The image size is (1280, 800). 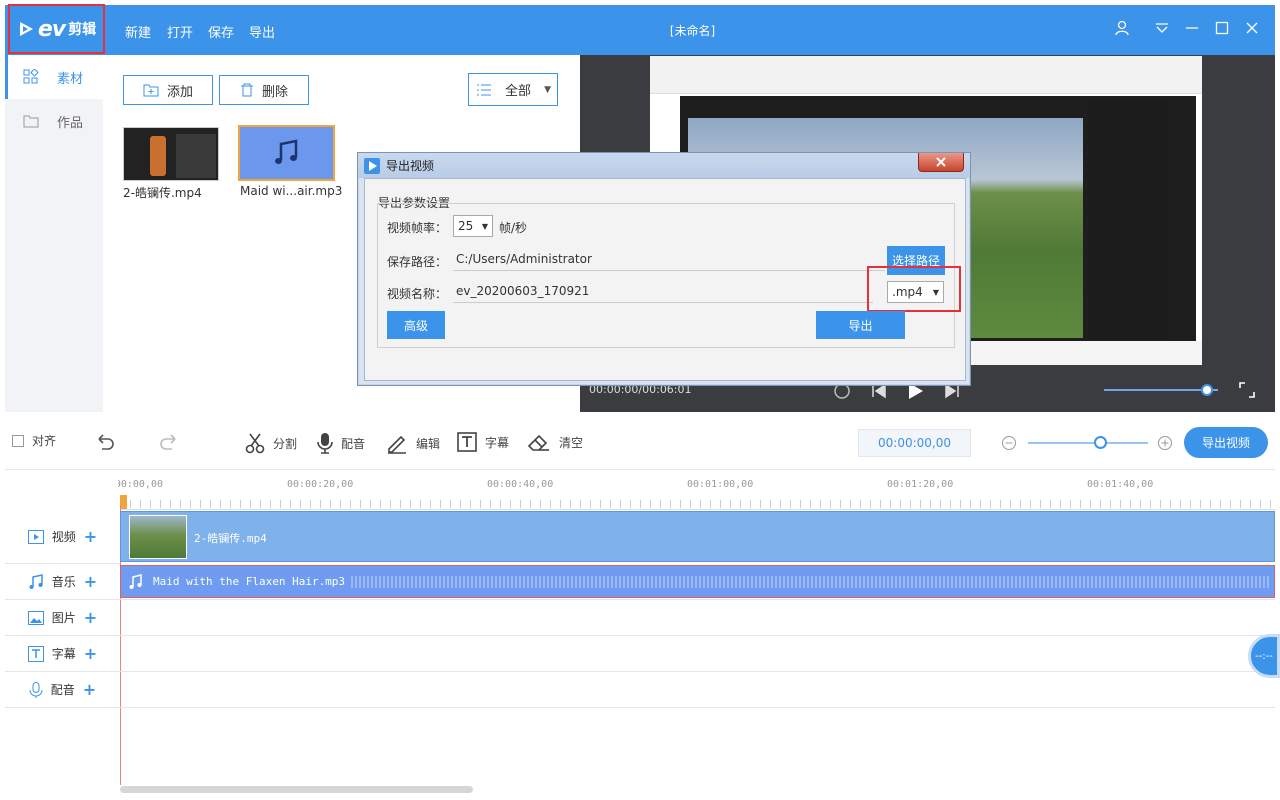 I want to click on add-video-track-button: +, so click(x=90, y=536).